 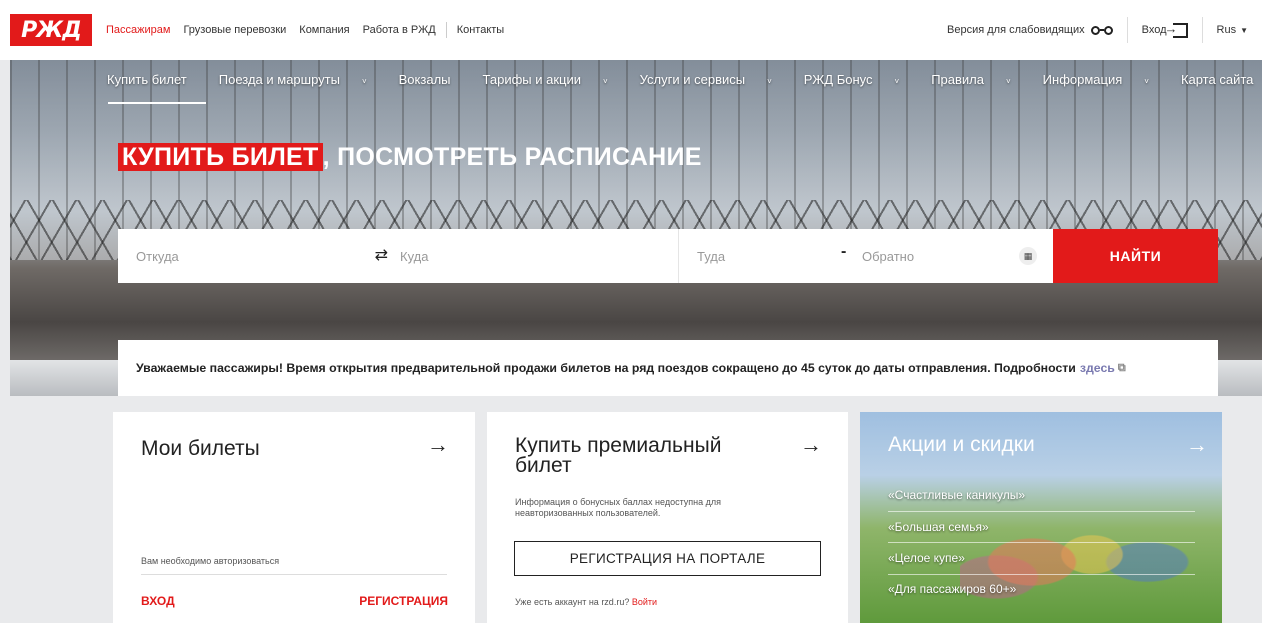 I want to click on caret-down-icon: ▼, so click(x=1244, y=30).